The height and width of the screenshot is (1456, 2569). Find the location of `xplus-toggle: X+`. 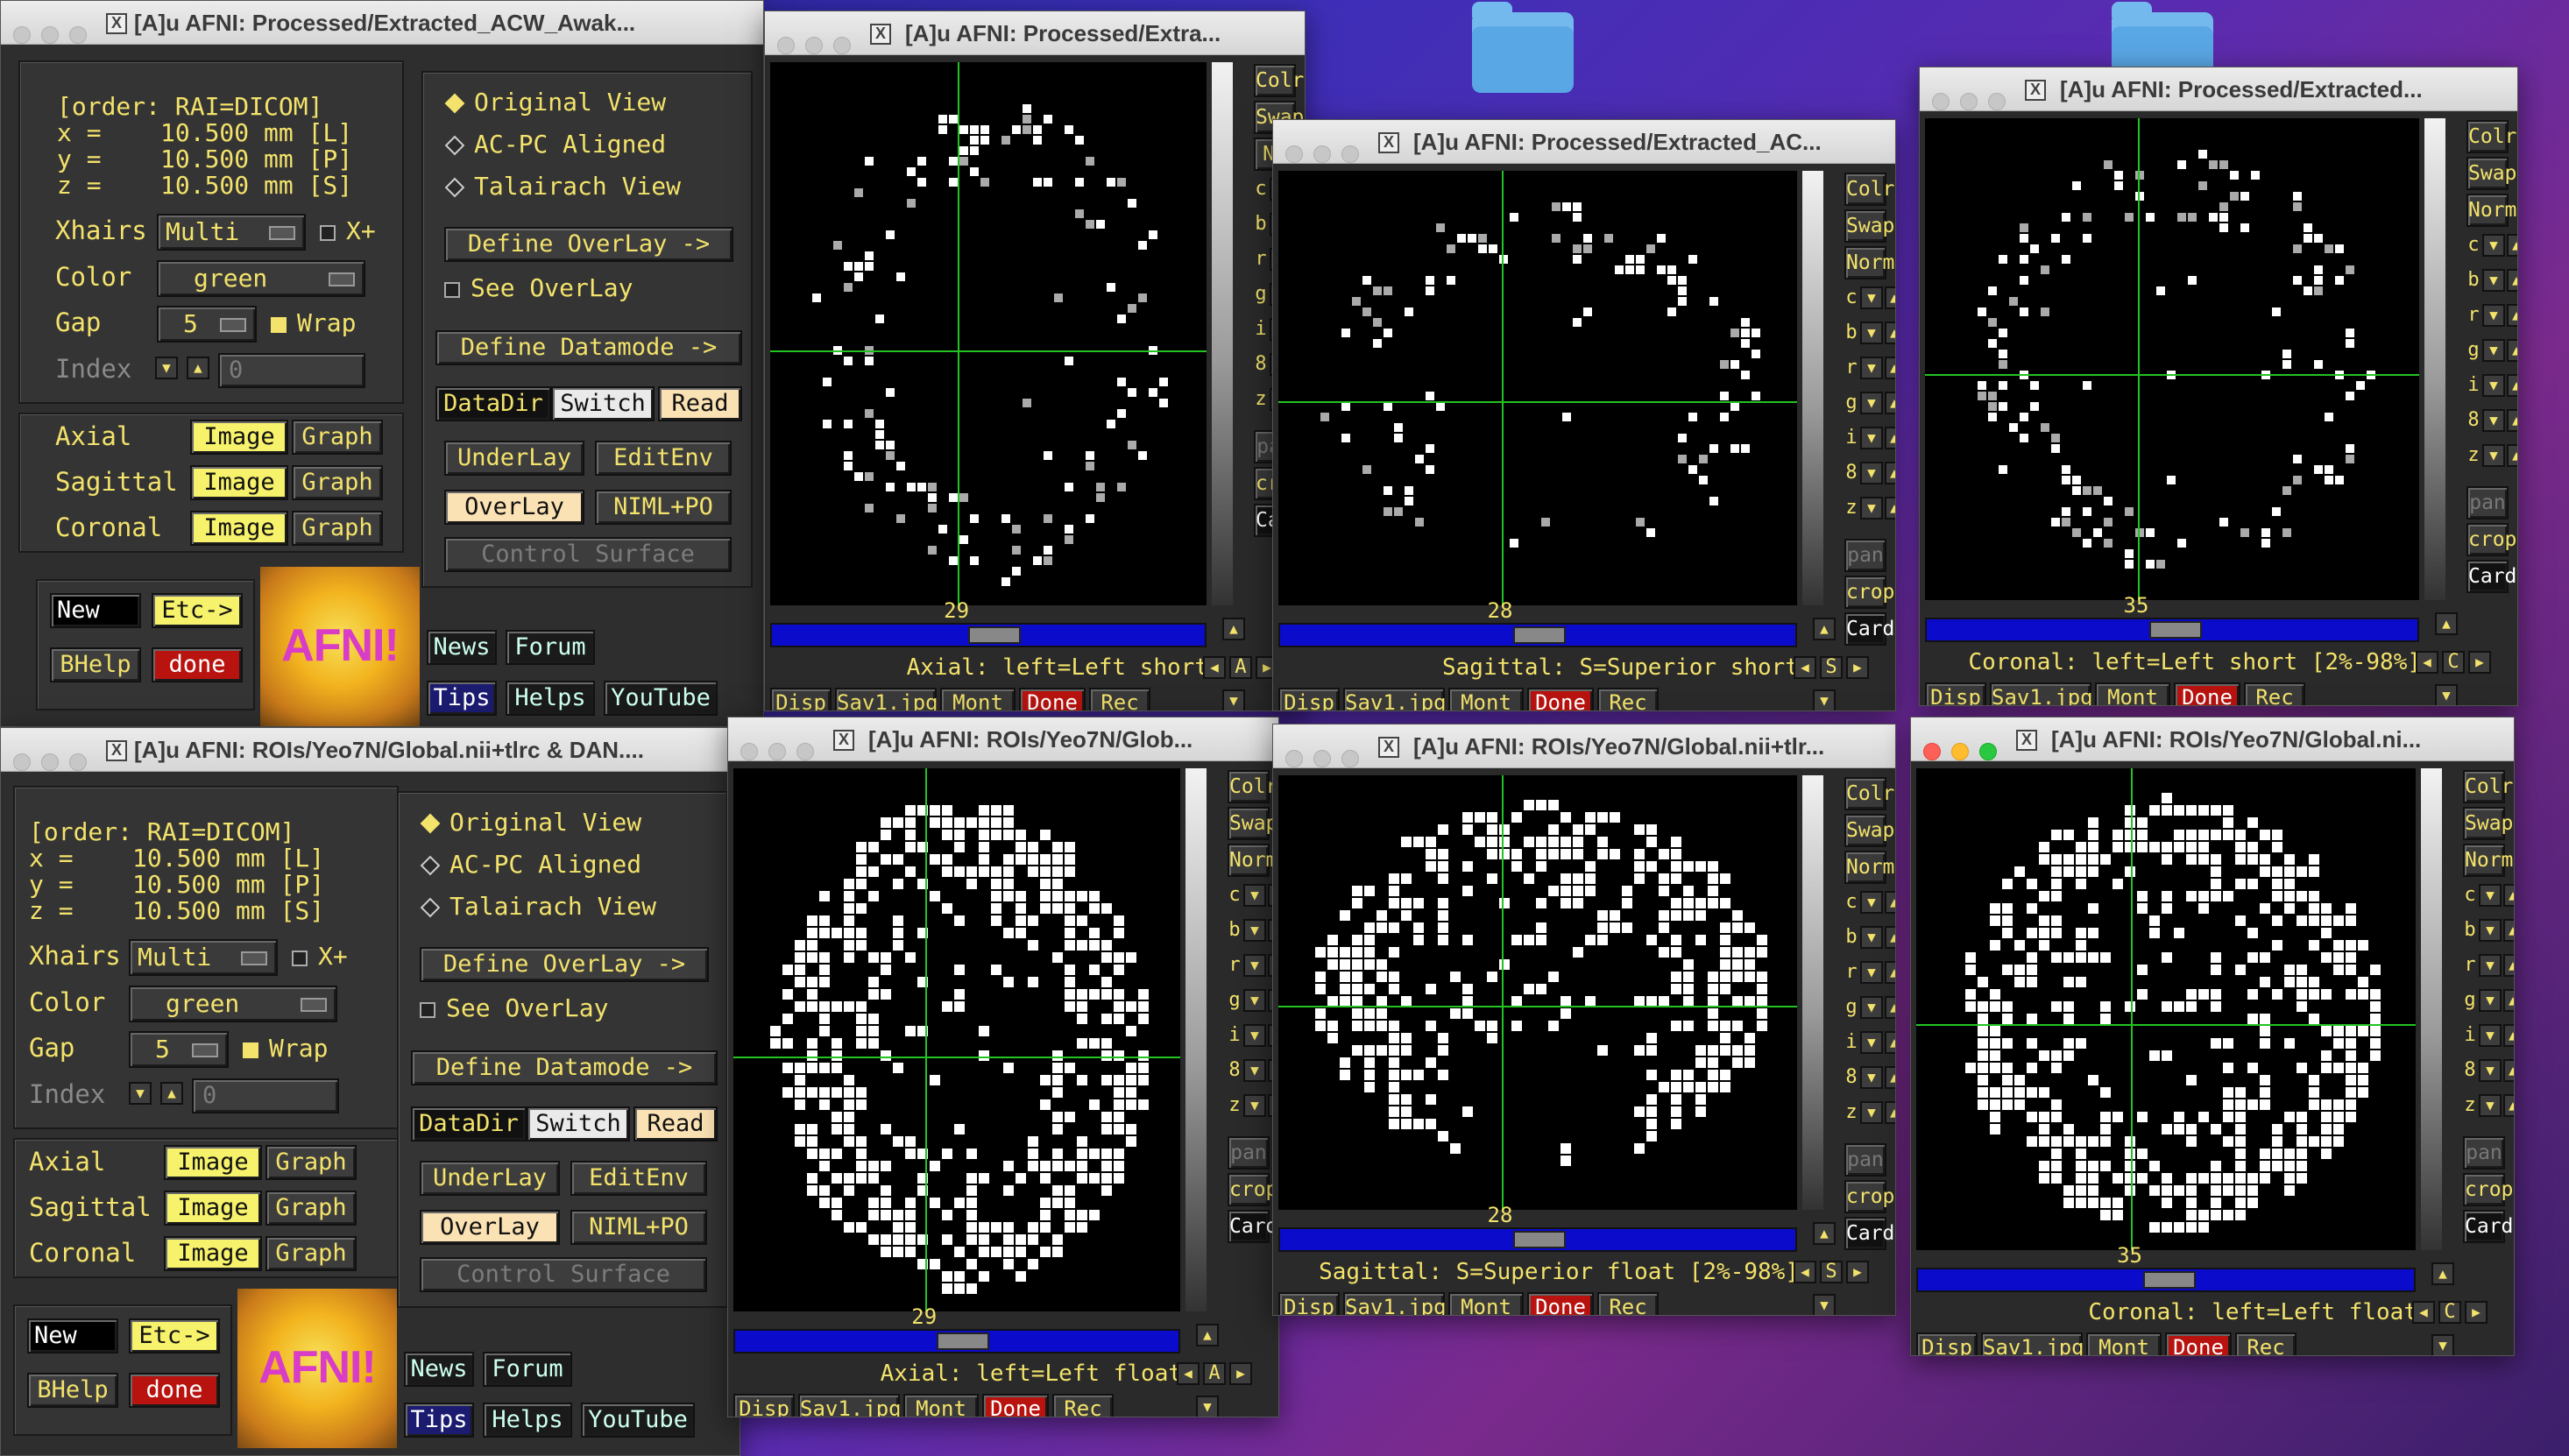

xplus-toggle: X+ is located at coordinates (345, 232).